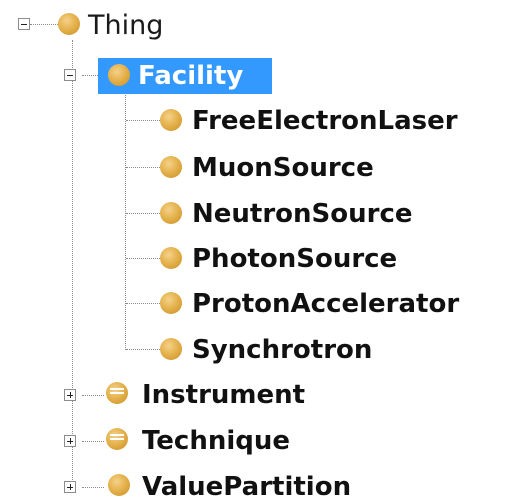 The height and width of the screenshot is (502, 518). Describe the element at coordinates (302, 214) in the screenshot. I see `tree-node-label: NeutronSource` at that location.